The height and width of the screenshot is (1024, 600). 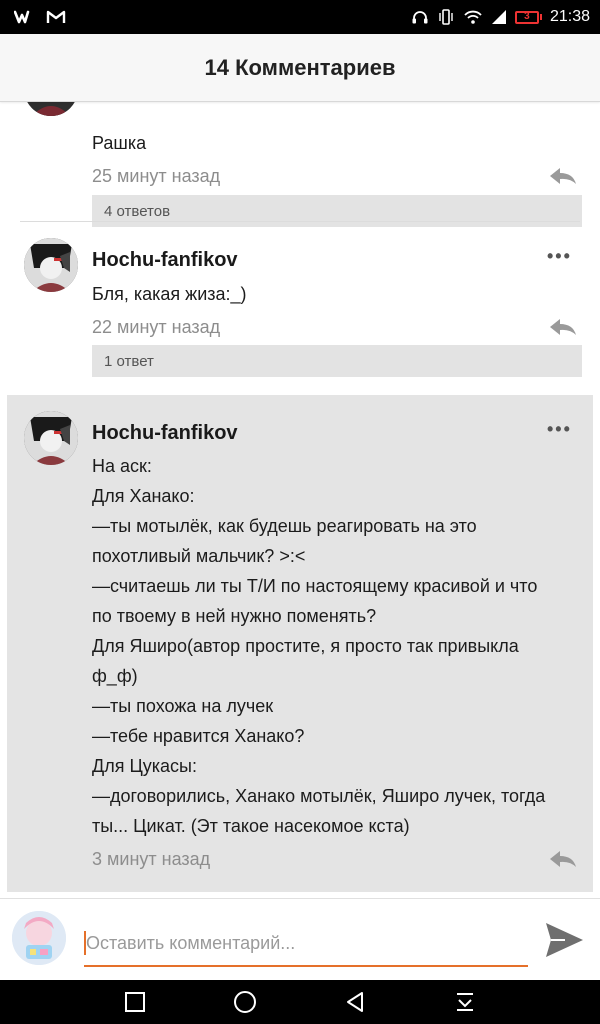 What do you see at coordinates (473, 17) in the screenshot?
I see `wifi-icon` at bounding box center [473, 17].